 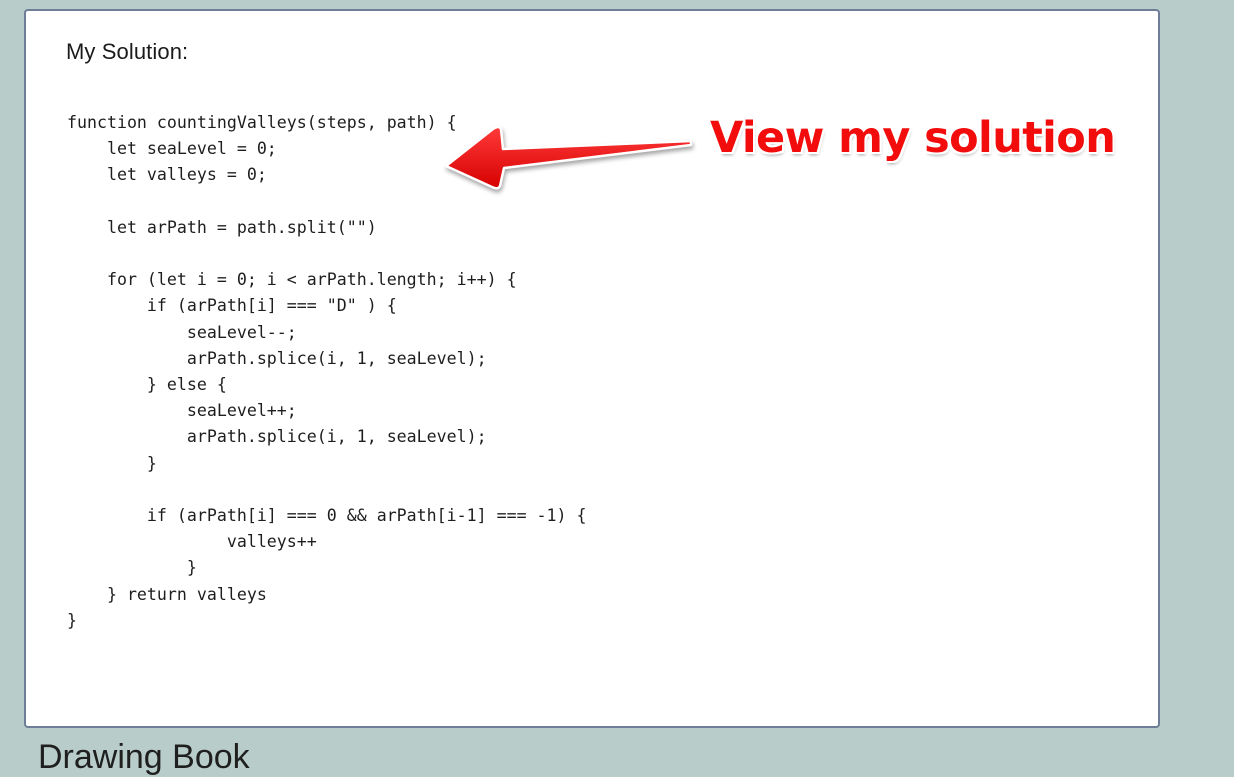 I want to click on red-arrow-icon, so click(x=568, y=157).